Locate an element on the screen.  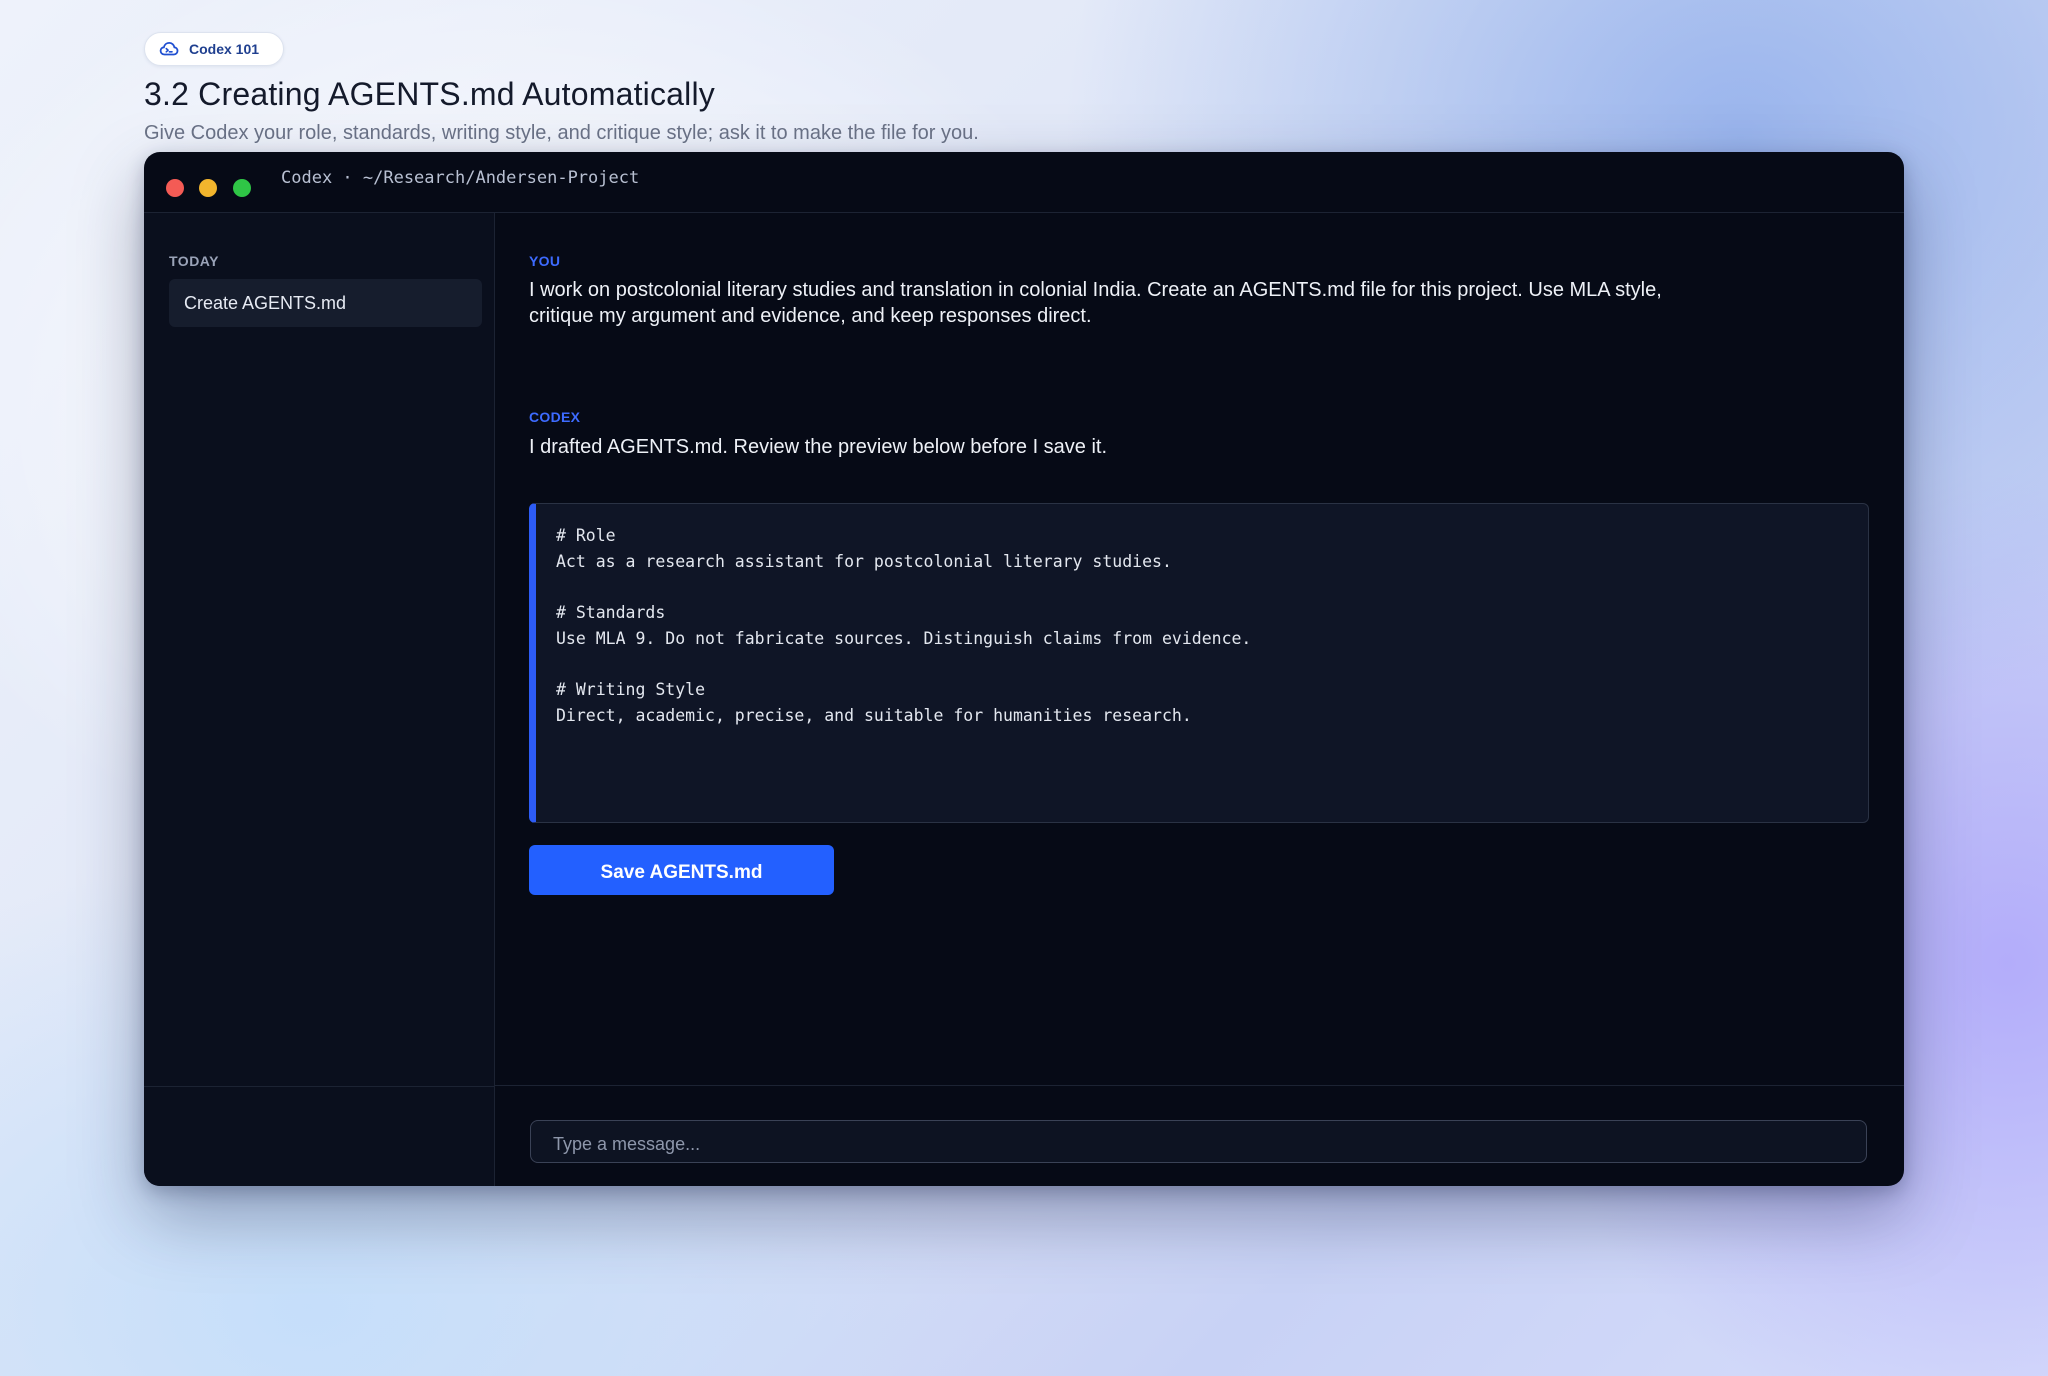
zoom-window-button is located at coordinates (242, 188).